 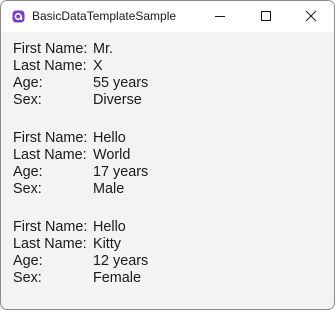 What do you see at coordinates (112, 155) in the screenshot?
I see `last-name-value: World` at bounding box center [112, 155].